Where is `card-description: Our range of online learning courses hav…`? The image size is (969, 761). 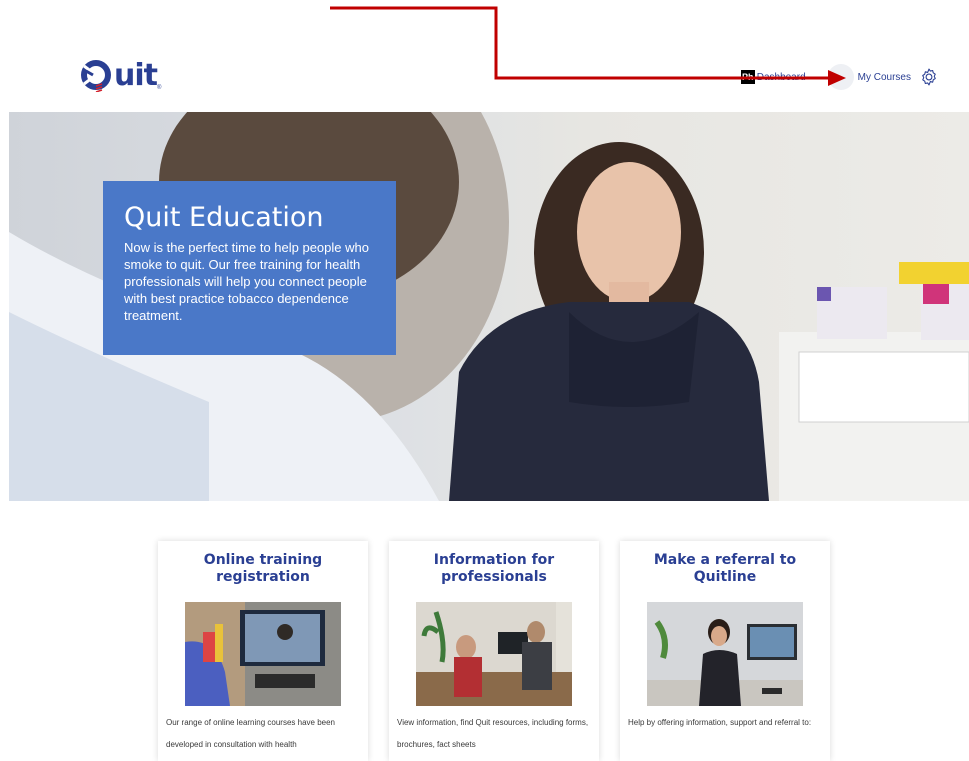
card-description: Our range of online learning courses hav… is located at coordinates (250, 733).